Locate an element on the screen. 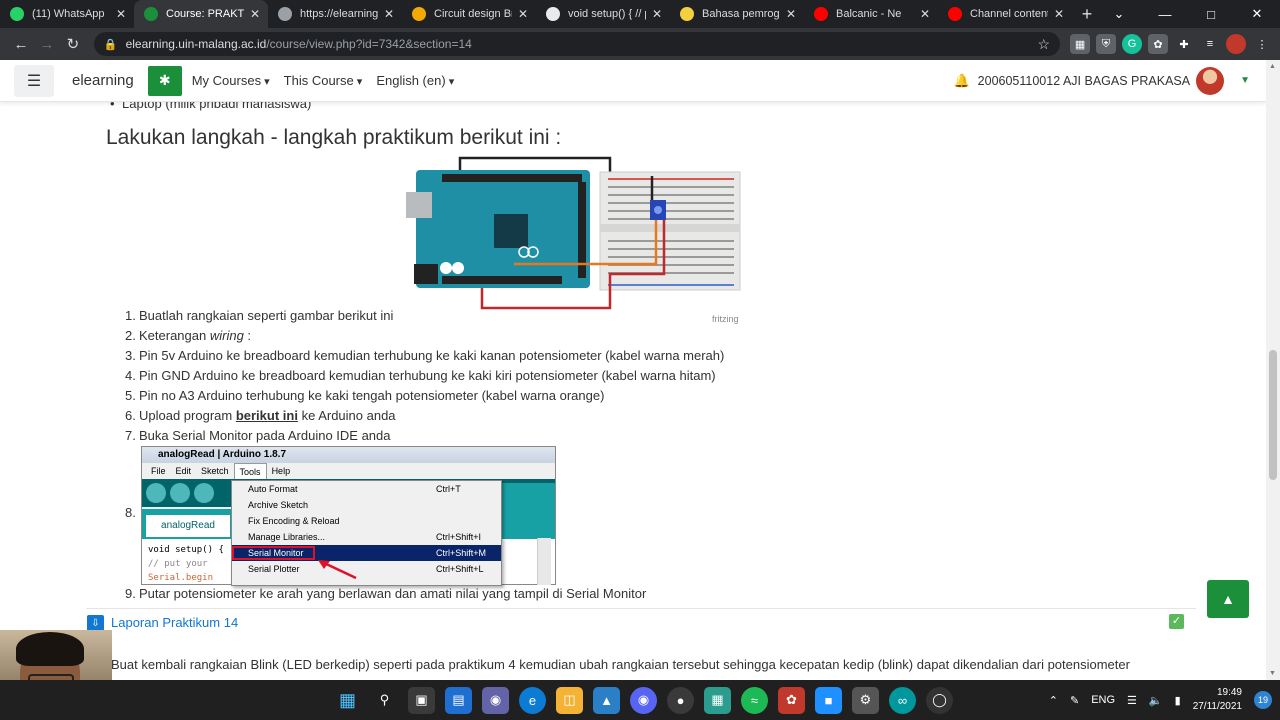  browser-tab: Bahasa pemrogra ✕ is located at coordinates (737, 14).